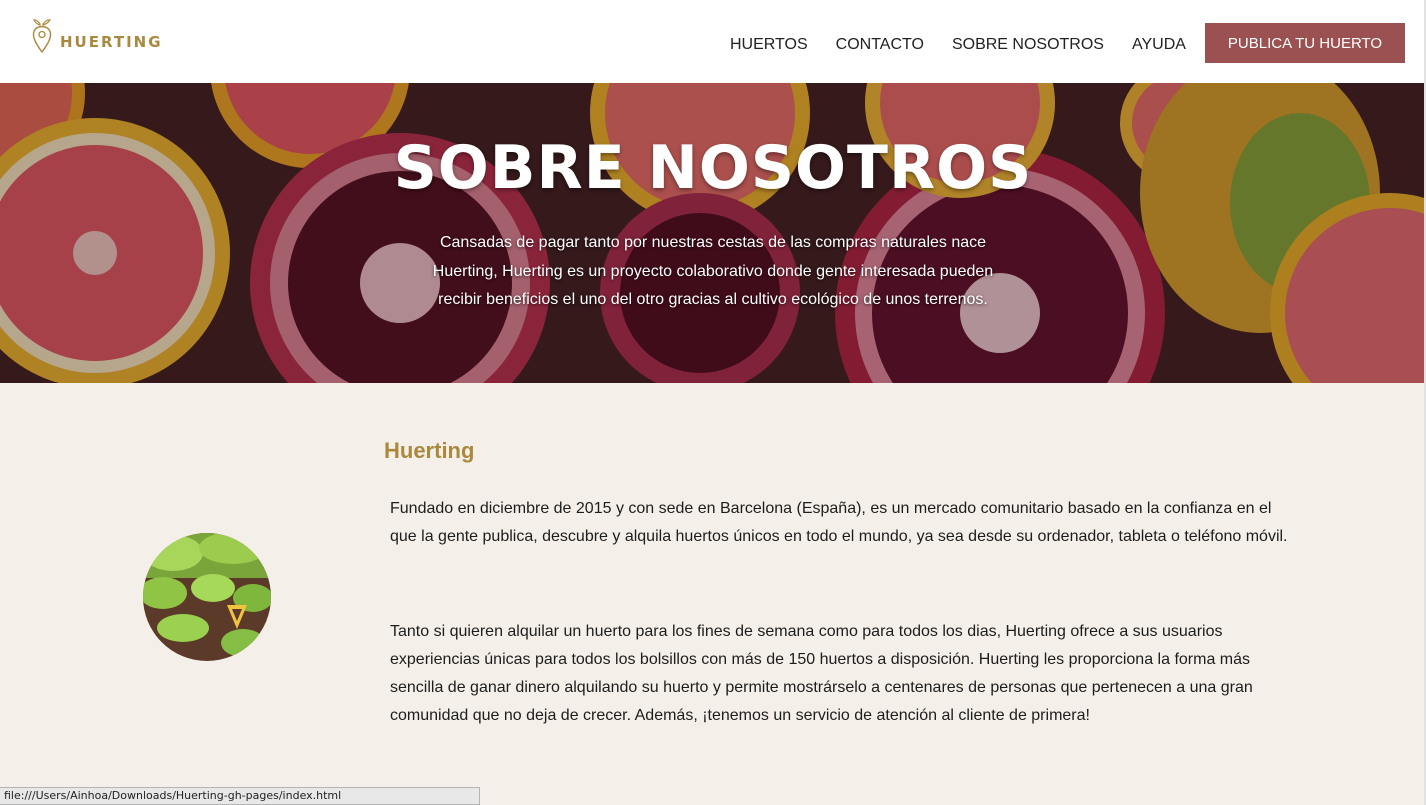 This screenshot has height=805, width=1426. What do you see at coordinates (880, 45) in the screenshot?
I see `nav-item-contacto: CONTACTO` at bounding box center [880, 45].